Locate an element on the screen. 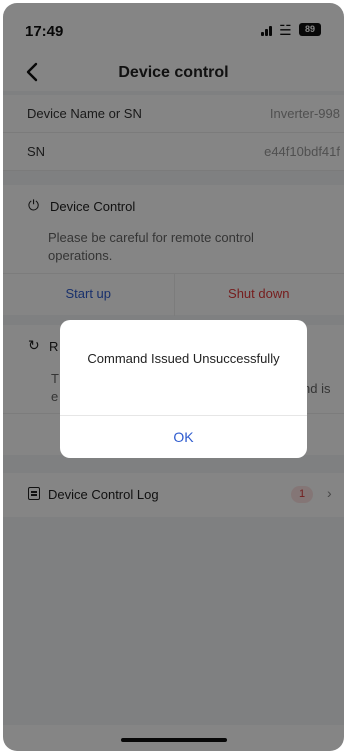 The height and width of the screenshot is (754, 347). dialog-message: Command Issued Unsuccessfully is located at coordinates (183, 358).